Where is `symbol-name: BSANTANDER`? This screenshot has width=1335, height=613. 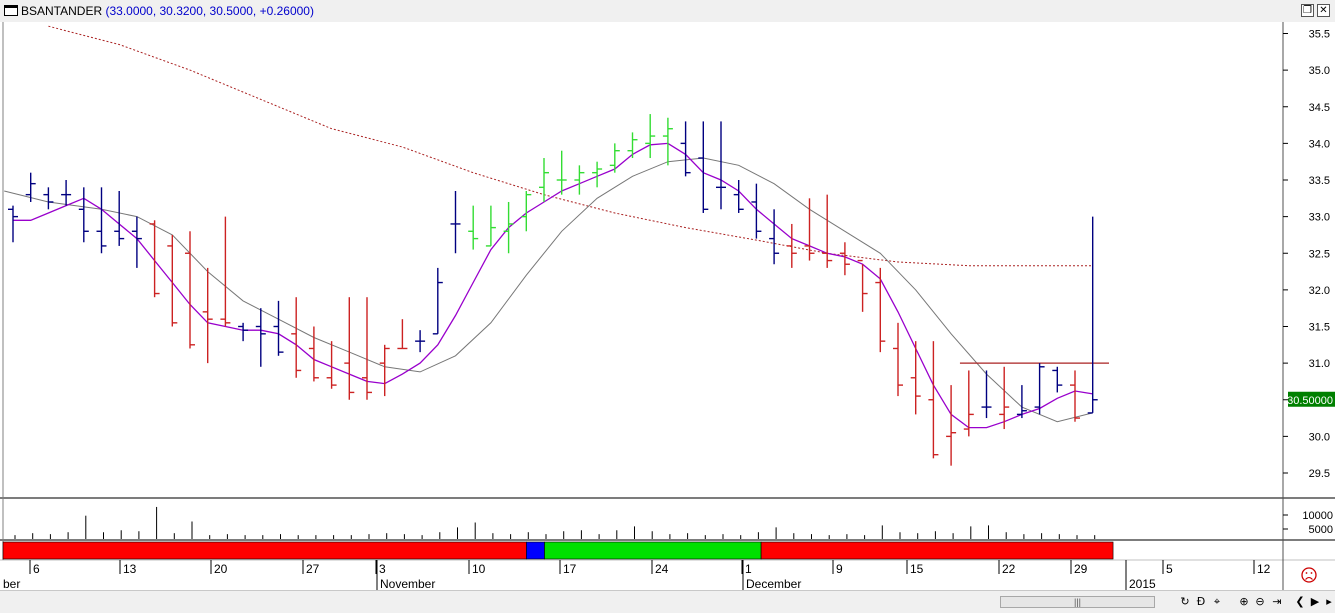
symbol-name: BSANTANDER is located at coordinates (62, 11).